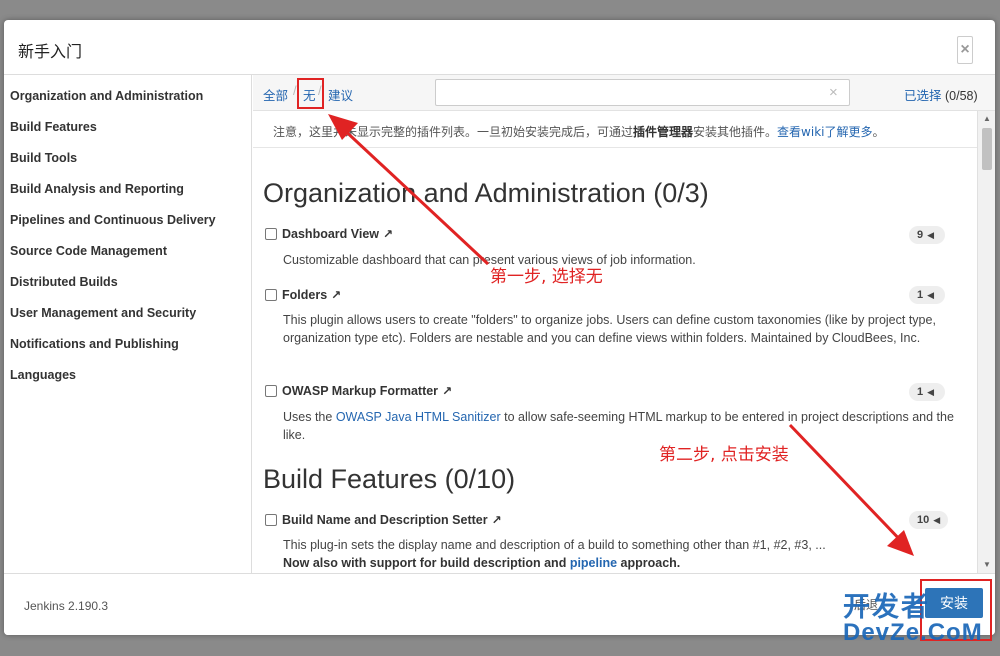  What do you see at coordinates (453, 132) in the screenshot?
I see `notice-prefix: 注意，这里并未显示完整的插件列表。一旦初始安装完成后，可通过` at bounding box center [453, 132].